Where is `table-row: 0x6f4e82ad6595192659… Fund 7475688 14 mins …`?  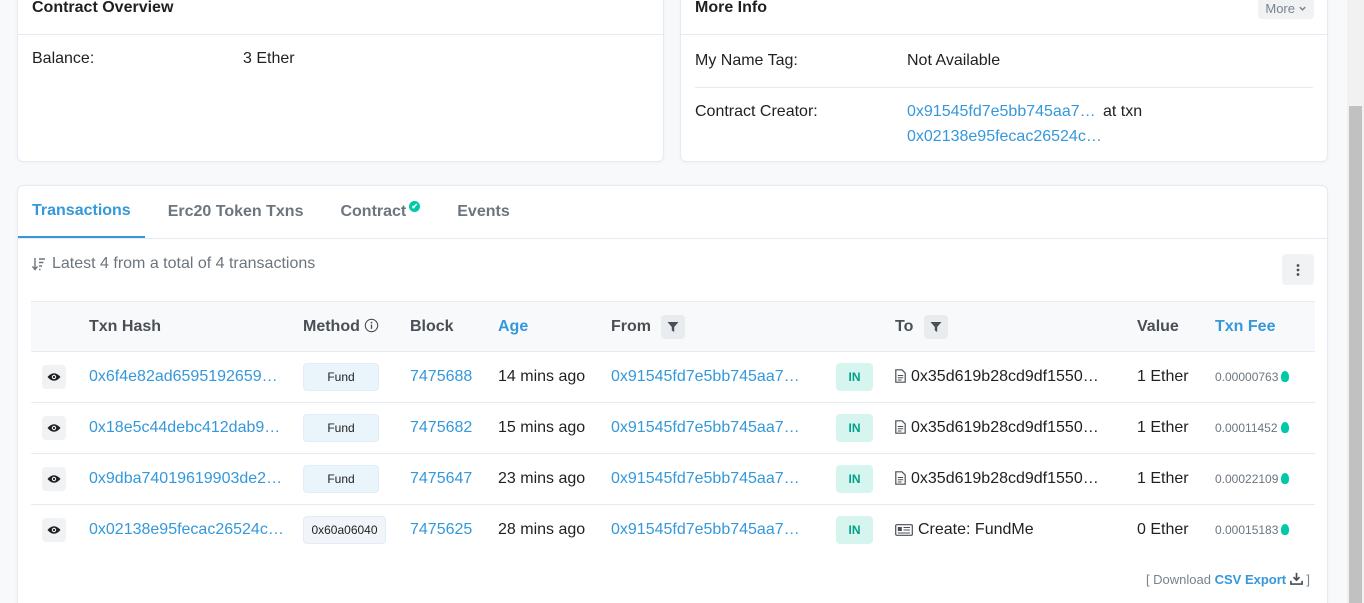 table-row: 0x6f4e82ad6595192659… Fund 7475688 14 mins … is located at coordinates (673, 377).